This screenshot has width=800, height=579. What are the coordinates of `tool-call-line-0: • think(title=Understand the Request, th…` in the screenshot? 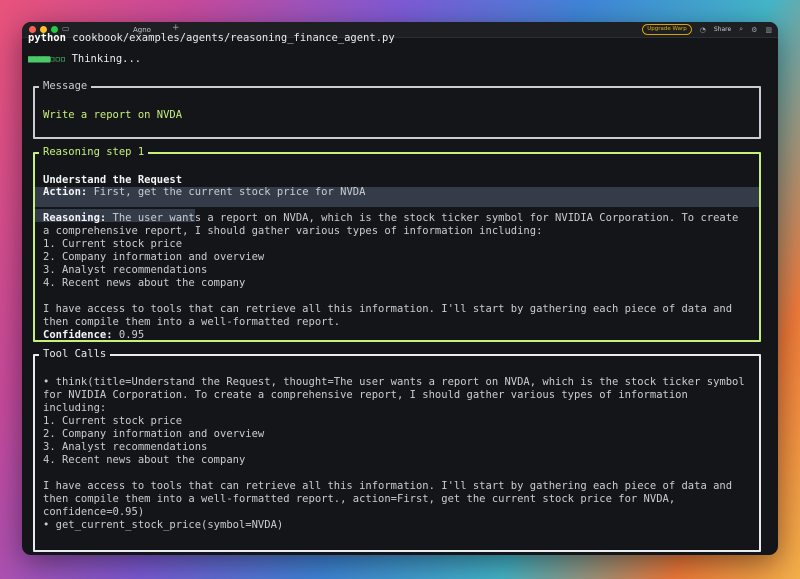 It's located at (394, 382).